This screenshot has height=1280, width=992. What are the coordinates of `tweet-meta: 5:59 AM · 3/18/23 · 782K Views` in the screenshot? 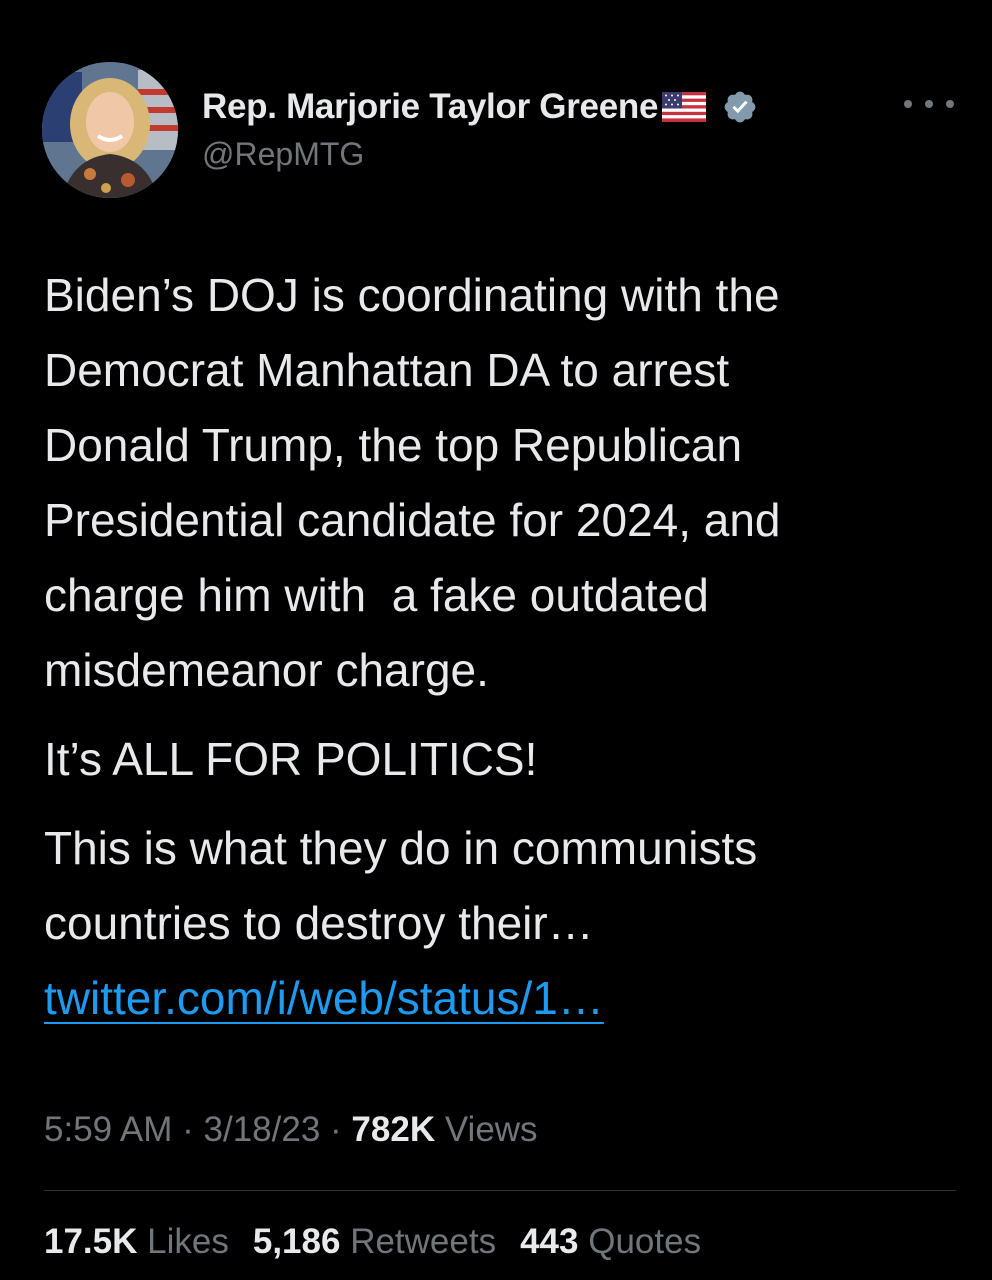 It's located at (291, 1130).